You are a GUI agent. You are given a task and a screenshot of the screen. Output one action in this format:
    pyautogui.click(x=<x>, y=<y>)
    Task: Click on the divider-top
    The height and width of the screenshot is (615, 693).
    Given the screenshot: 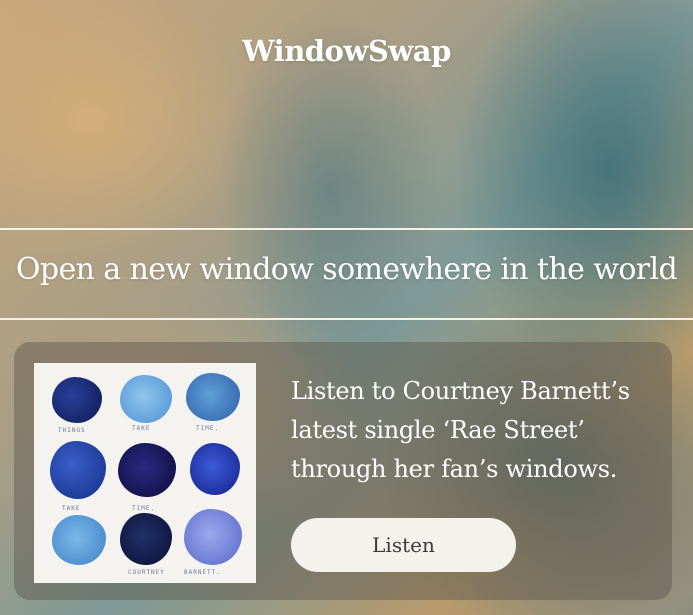 What is the action you would take?
    pyautogui.click(x=346, y=229)
    